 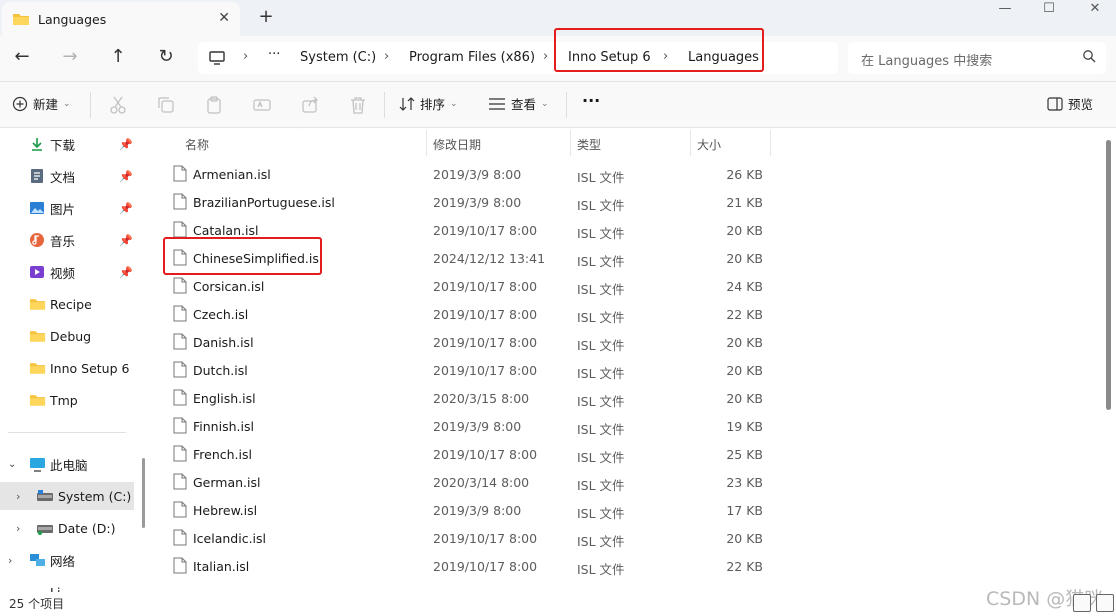 What do you see at coordinates (121, 19) in the screenshot?
I see `tab-languages: Languages ✕` at bounding box center [121, 19].